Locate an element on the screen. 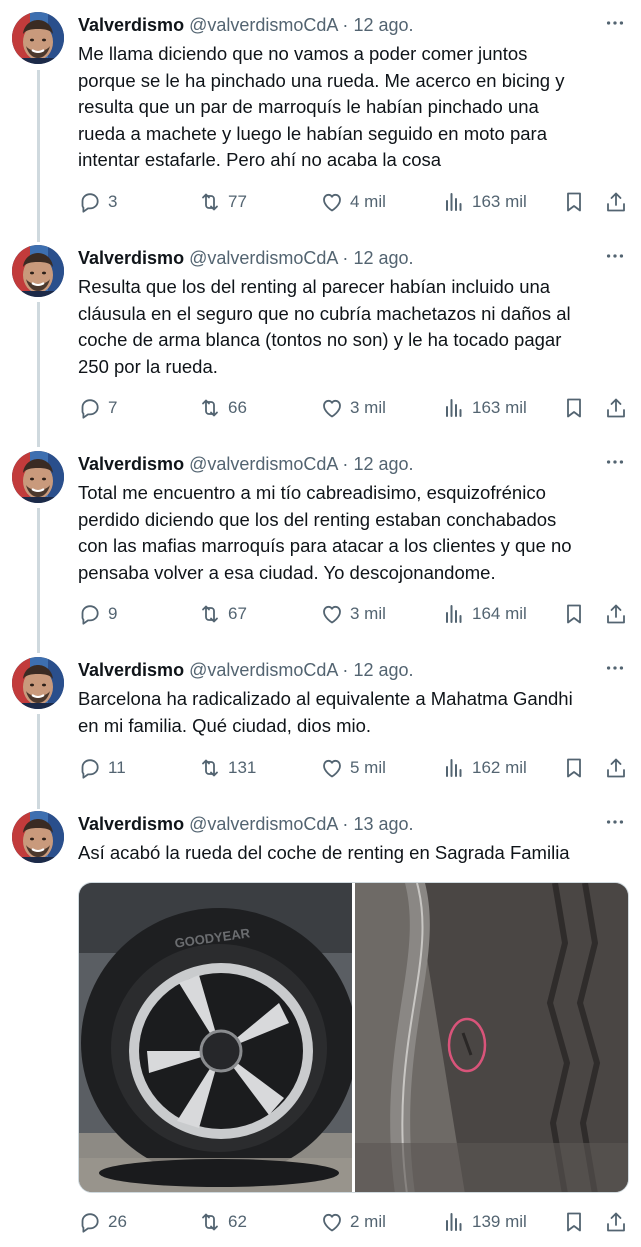 This screenshot has width=641, height=1247. views-button: 164 mil is located at coordinates (484, 614).